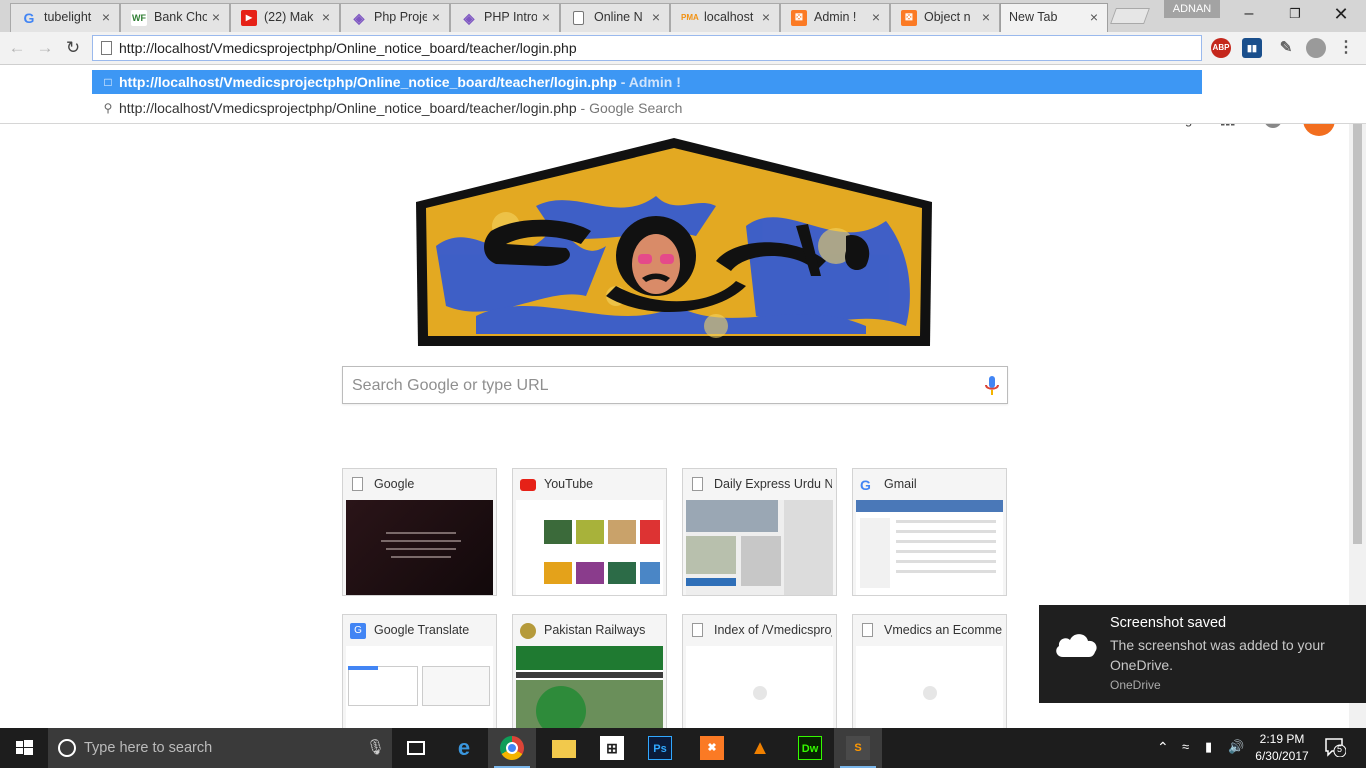 The width and height of the screenshot is (1366, 768). I want to click on address-input, so click(654, 48).